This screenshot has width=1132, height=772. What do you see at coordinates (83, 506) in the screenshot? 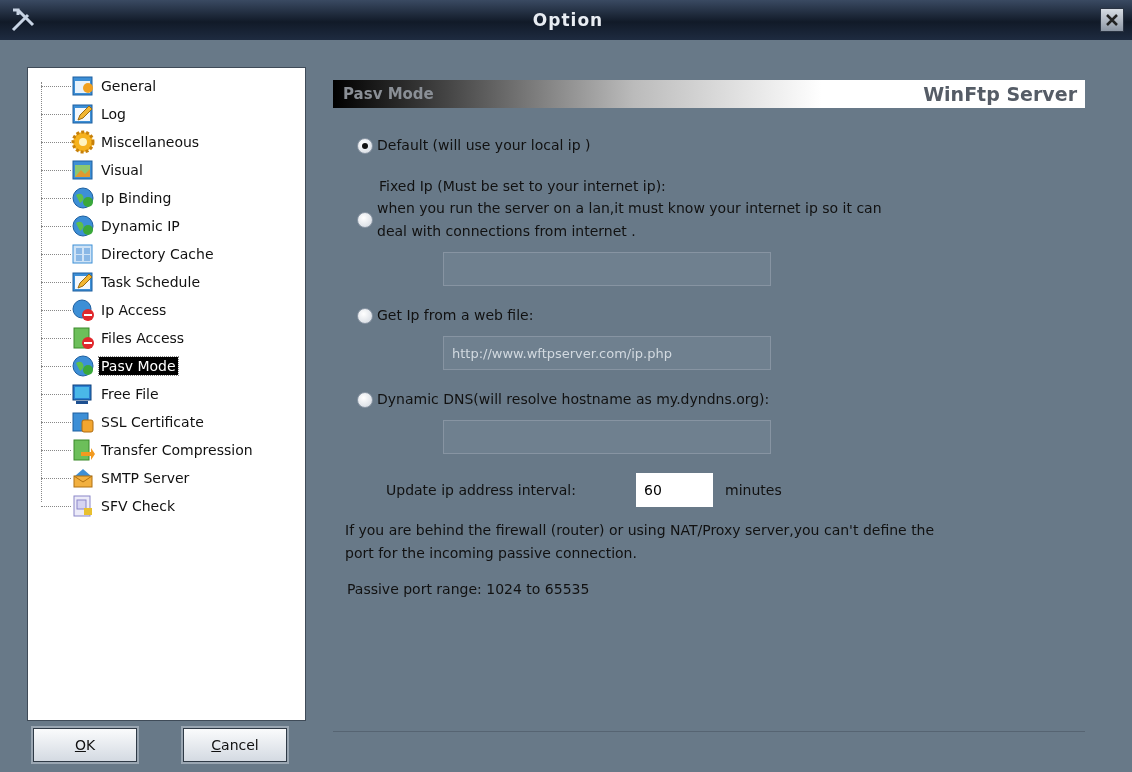
I see `files-icon` at bounding box center [83, 506].